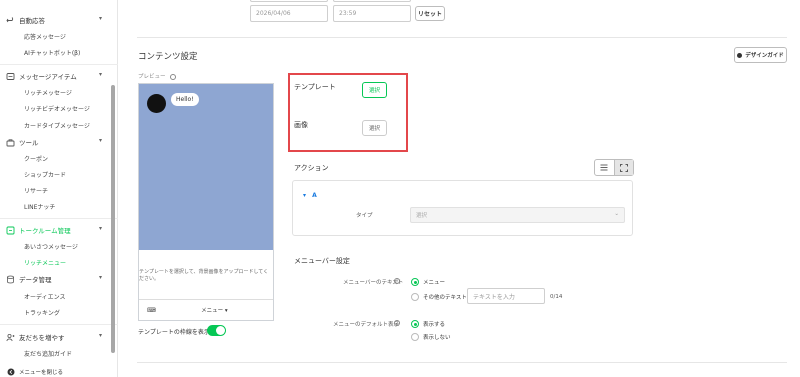  I want to click on sidebar-section-talkroom: トークルーム管理 ▾, so click(56, 230).